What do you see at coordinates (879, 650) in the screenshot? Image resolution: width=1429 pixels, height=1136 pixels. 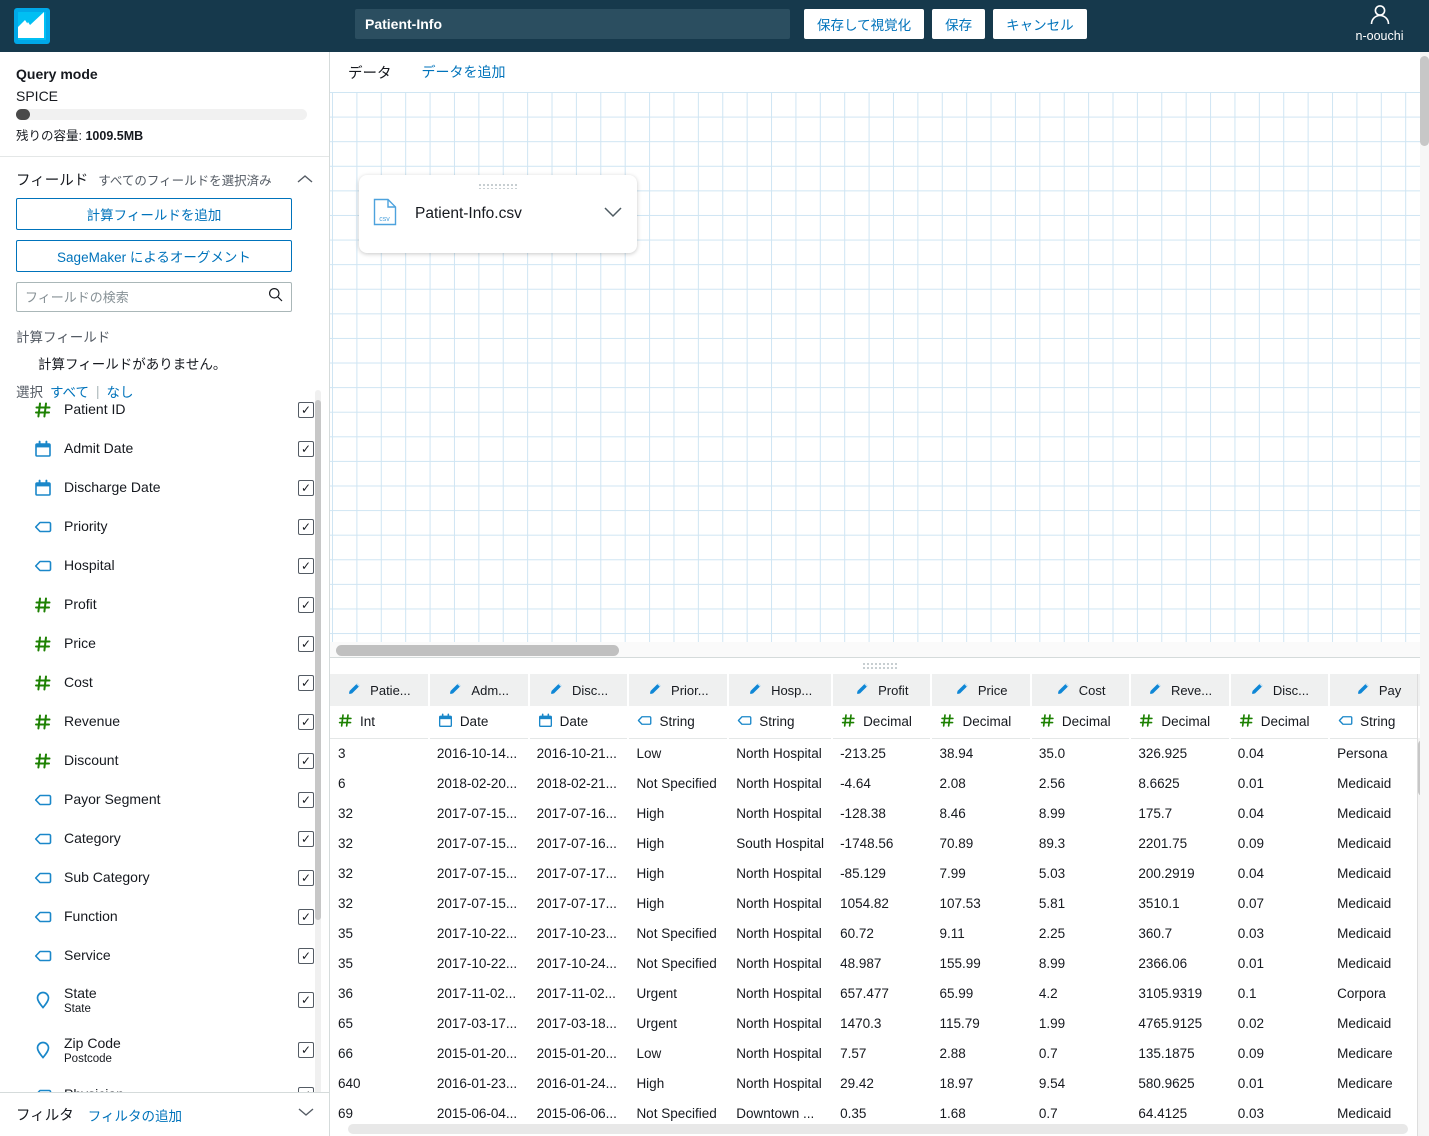 I see `canvas-hscroll-track` at bounding box center [879, 650].